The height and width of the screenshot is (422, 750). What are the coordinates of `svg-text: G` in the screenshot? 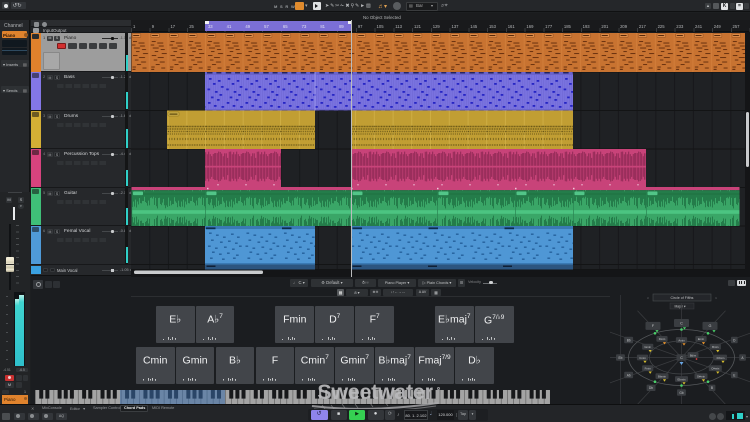 It's located at (710, 326).